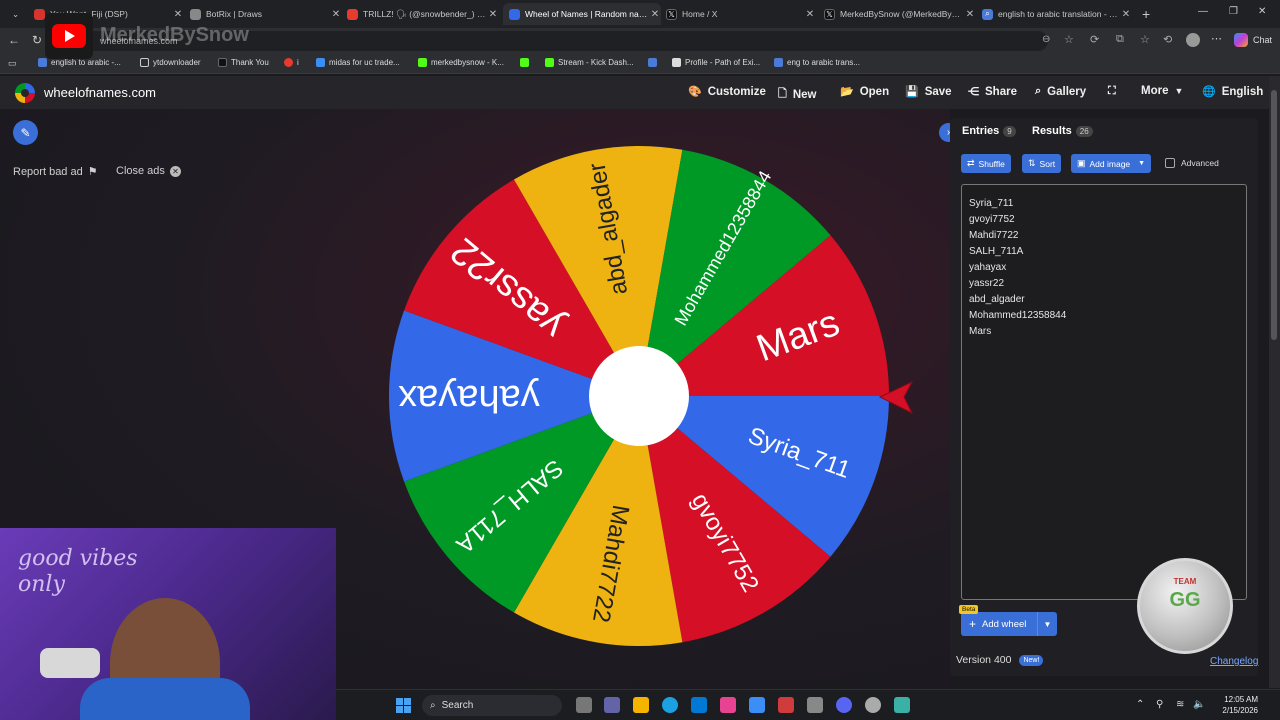 The height and width of the screenshot is (720, 1280). Describe the element at coordinates (1094, 39) in the screenshot. I see `extension-icon: ⟳` at that location.